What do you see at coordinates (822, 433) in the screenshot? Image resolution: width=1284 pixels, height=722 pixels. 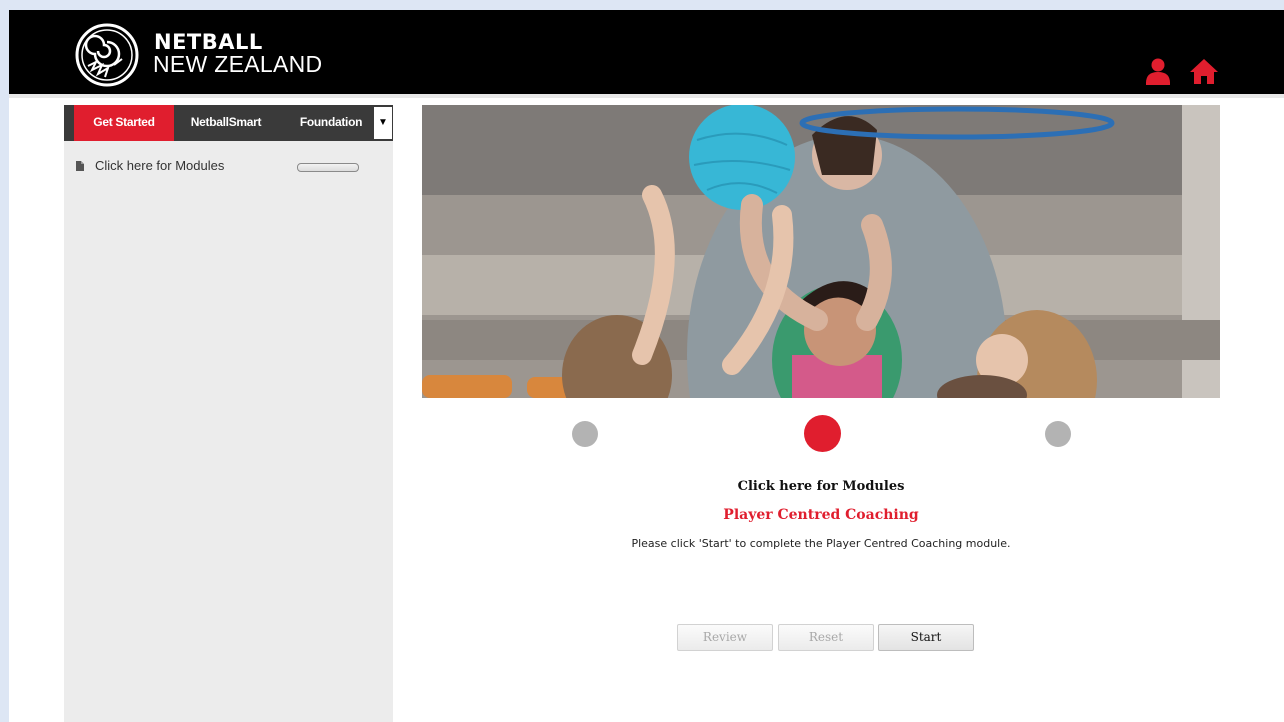 I see `carousel-dot-2-active` at bounding box center [822, 433].